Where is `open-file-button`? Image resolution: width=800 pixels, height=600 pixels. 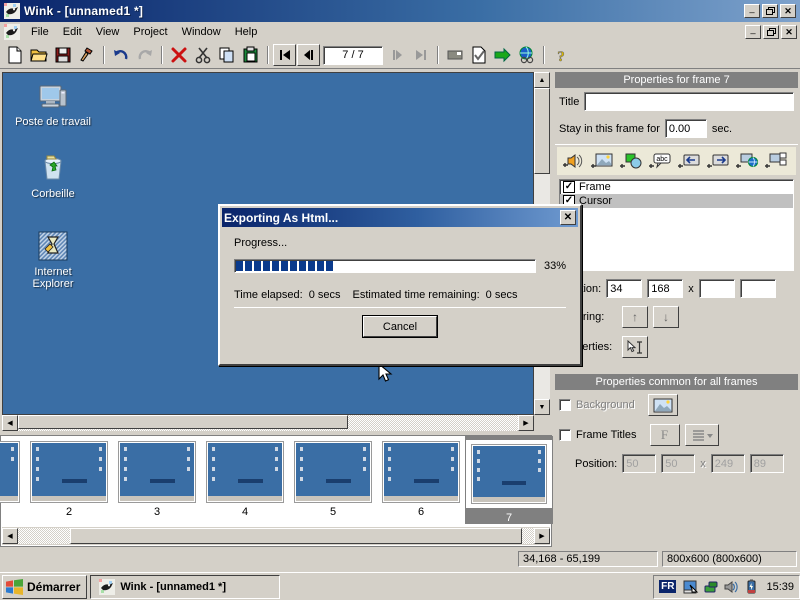 open-file-button is located at coordinates (38, 55).